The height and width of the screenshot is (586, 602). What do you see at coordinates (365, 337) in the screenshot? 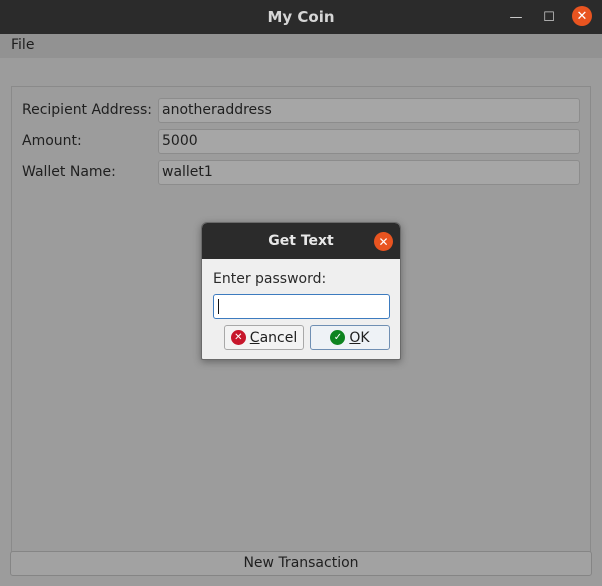
I see `ok-label-rest: K` at bounding box center [365, 337].